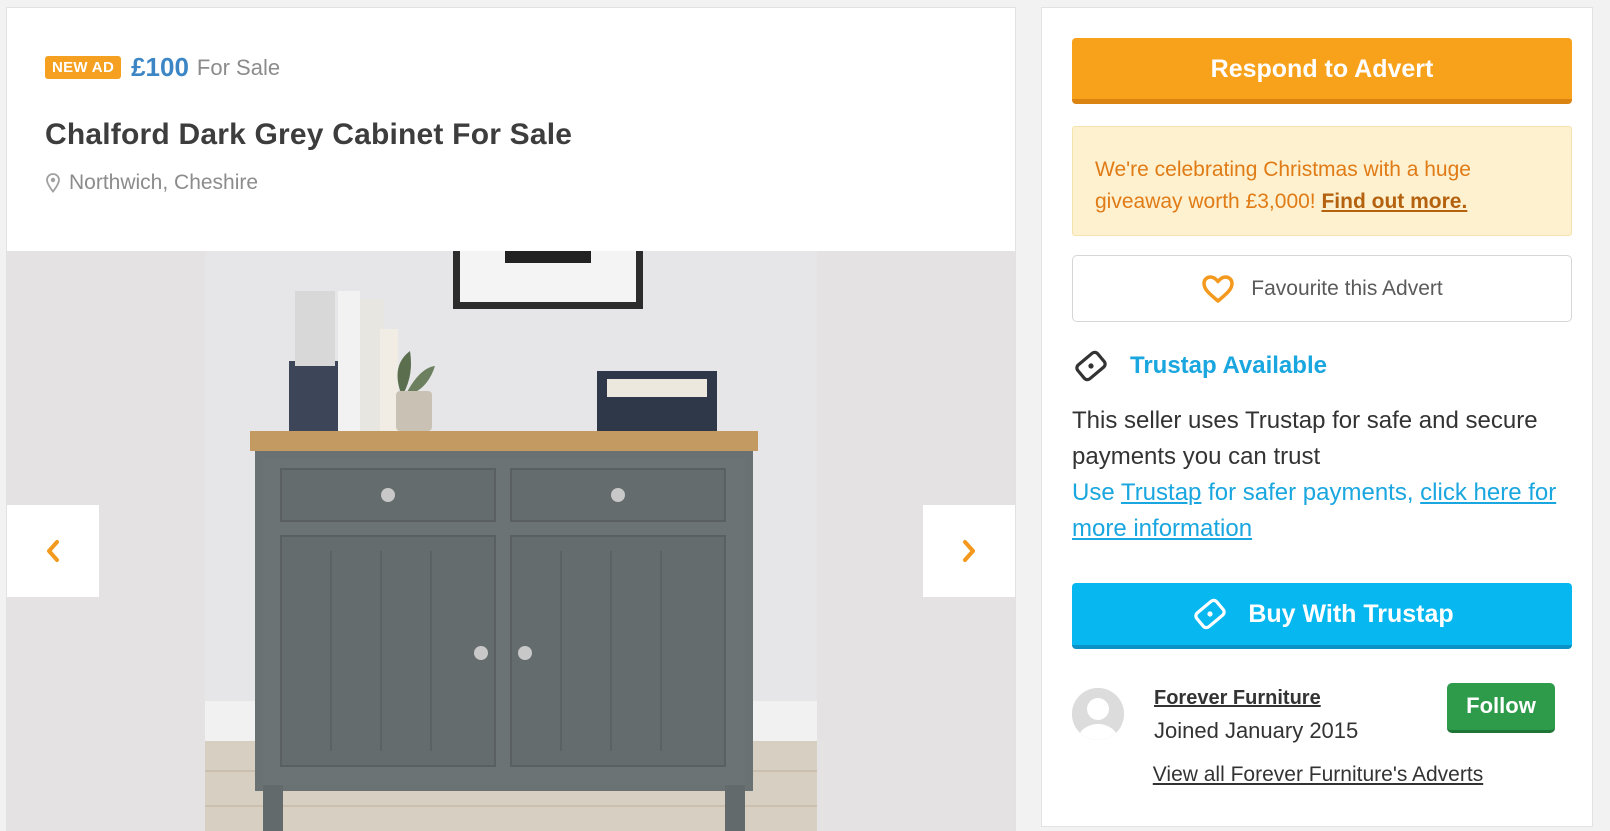 The height and width of the screenshot is (831, 1610). What do you see at coordinates (83, 67) in the screenshot?
I see `new-ad-badge: NEW AD` at bounding box center [83, 67].